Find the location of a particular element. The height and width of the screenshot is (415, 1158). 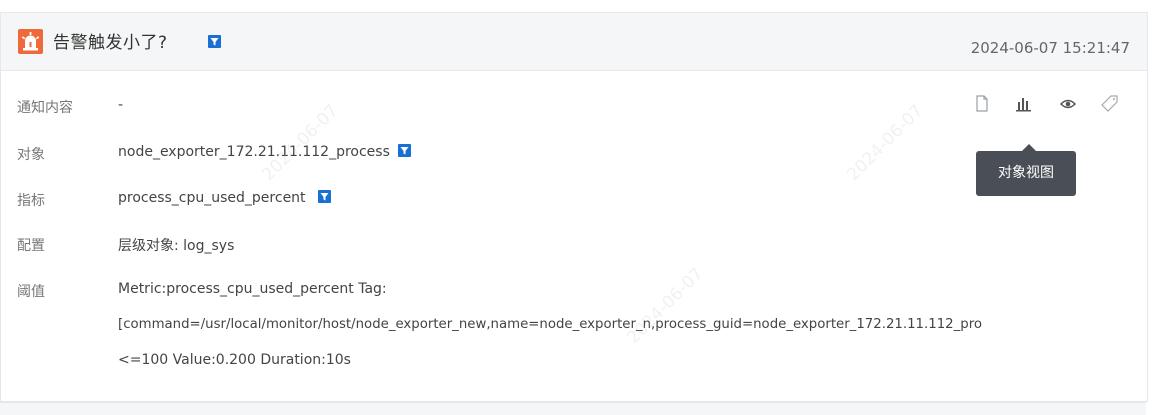

field-label: 阈值 is located at coordinates (31, 292).